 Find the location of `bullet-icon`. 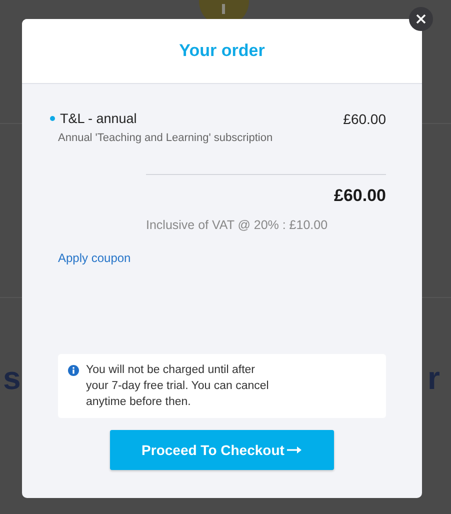

bullet-icon is located at coordinates (52, 118).